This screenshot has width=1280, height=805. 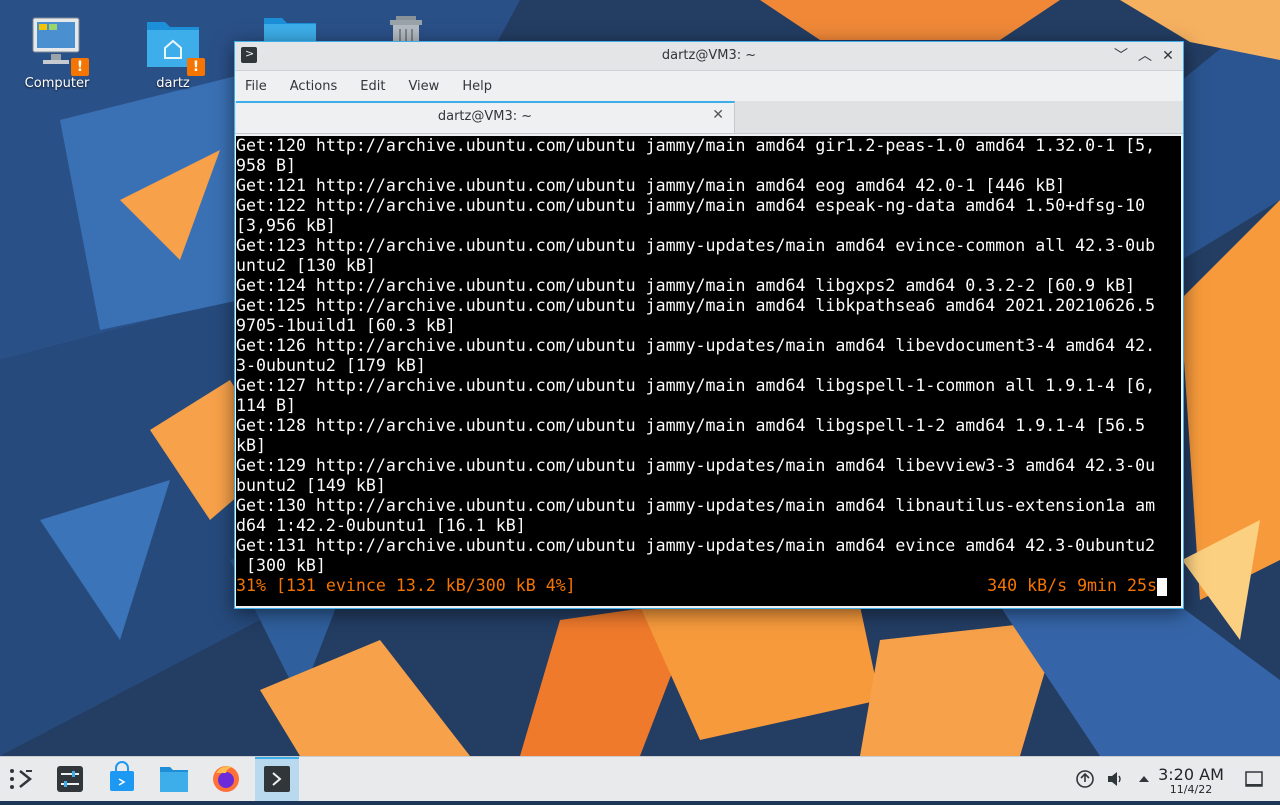 I want to click on volume-icon, so click(x=1115, y=779).